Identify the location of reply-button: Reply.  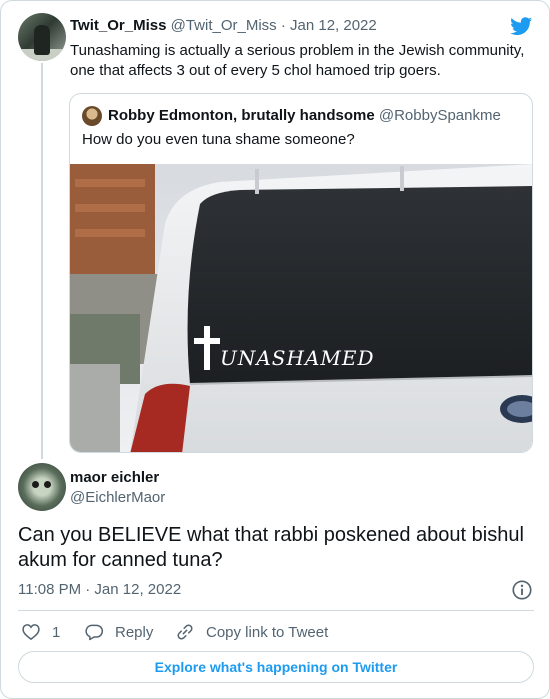
(118, 632).